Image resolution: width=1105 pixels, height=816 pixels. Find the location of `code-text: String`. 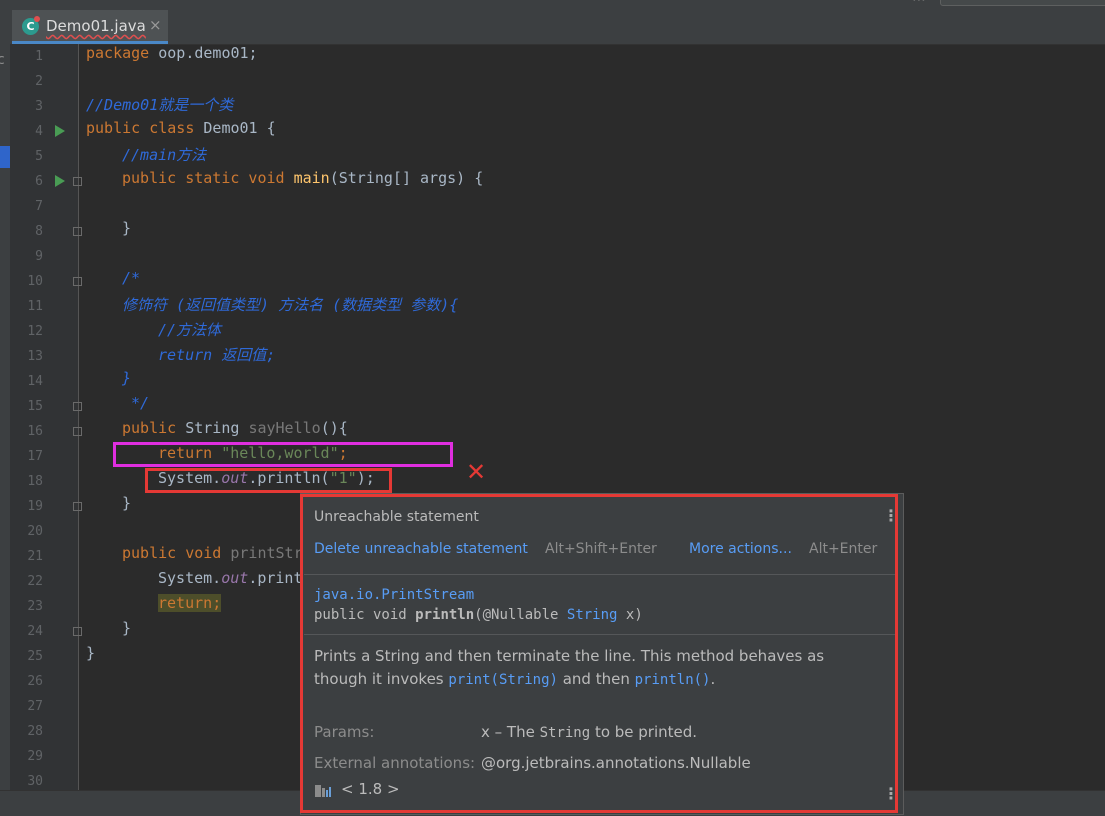

code-text: String is located at coordinates (212, 428).